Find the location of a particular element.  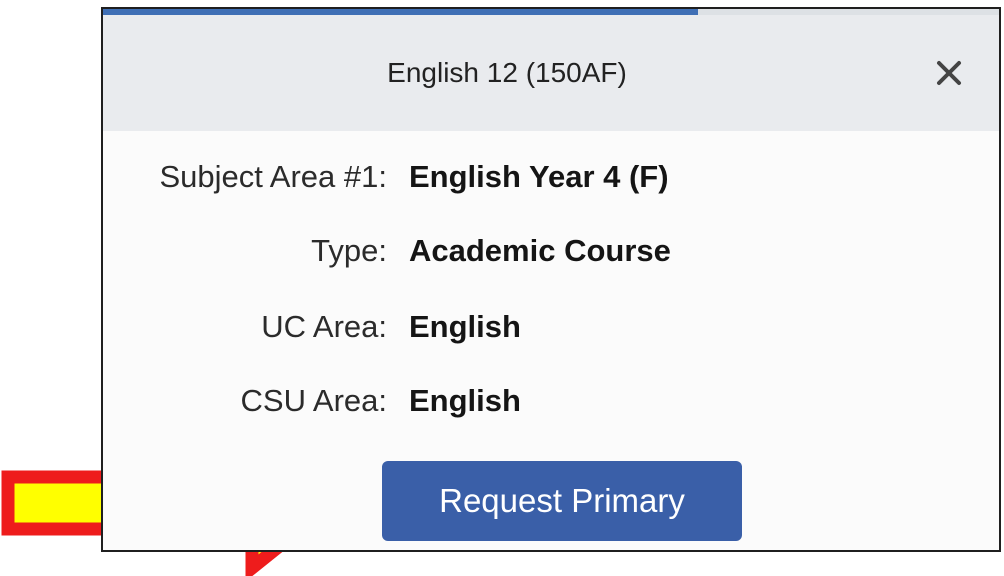

close-icon is located at coordinates (949, 73).